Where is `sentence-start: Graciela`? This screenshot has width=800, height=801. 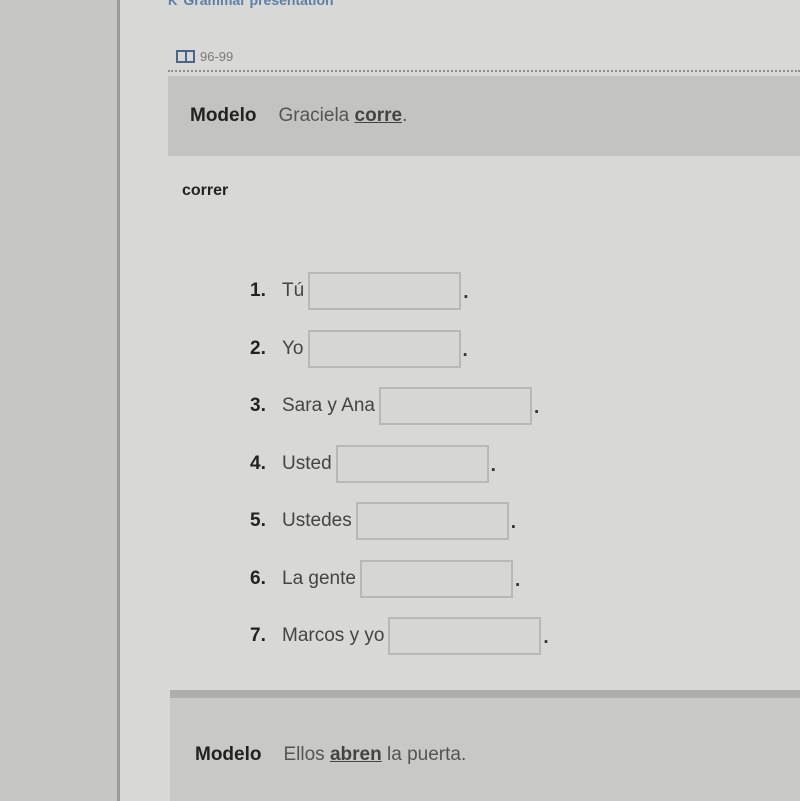 sentence-start: Graciela is located at coordinates (316, 115).